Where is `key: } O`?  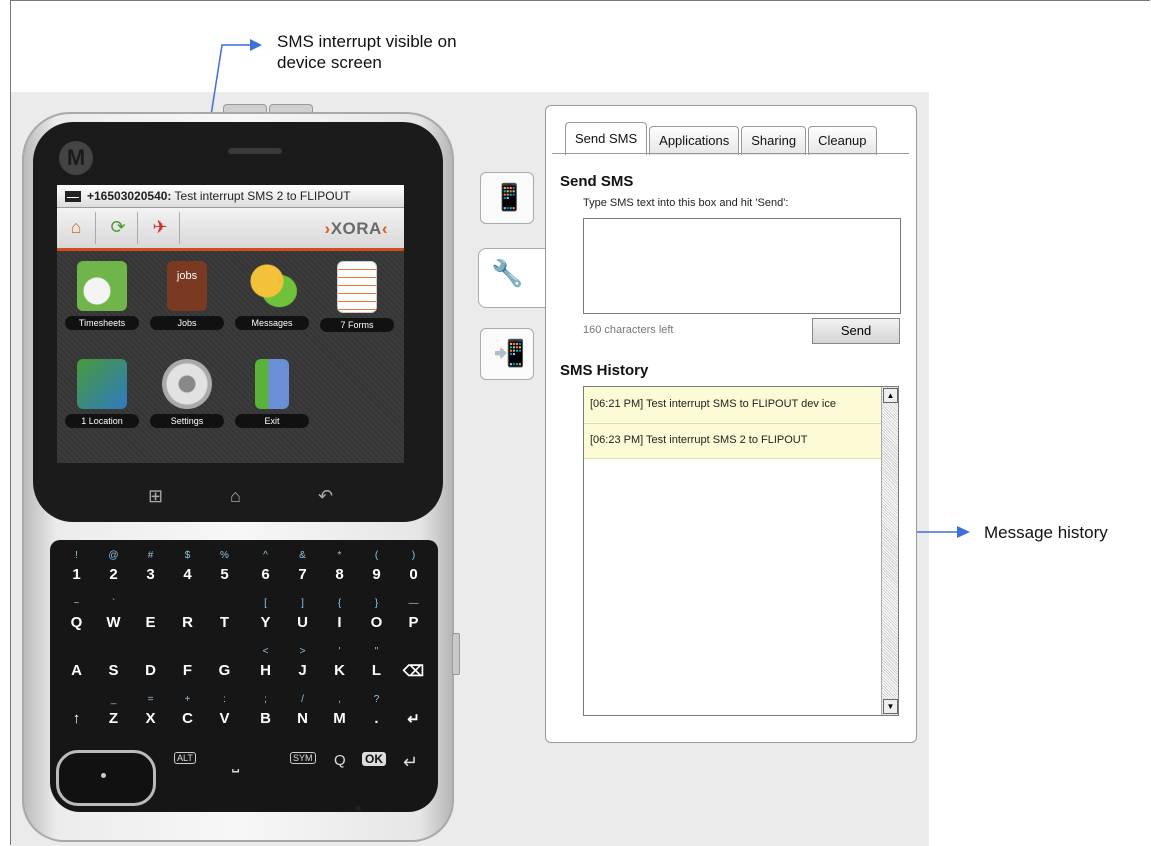 key: } O is located at coordinates (376, 618).